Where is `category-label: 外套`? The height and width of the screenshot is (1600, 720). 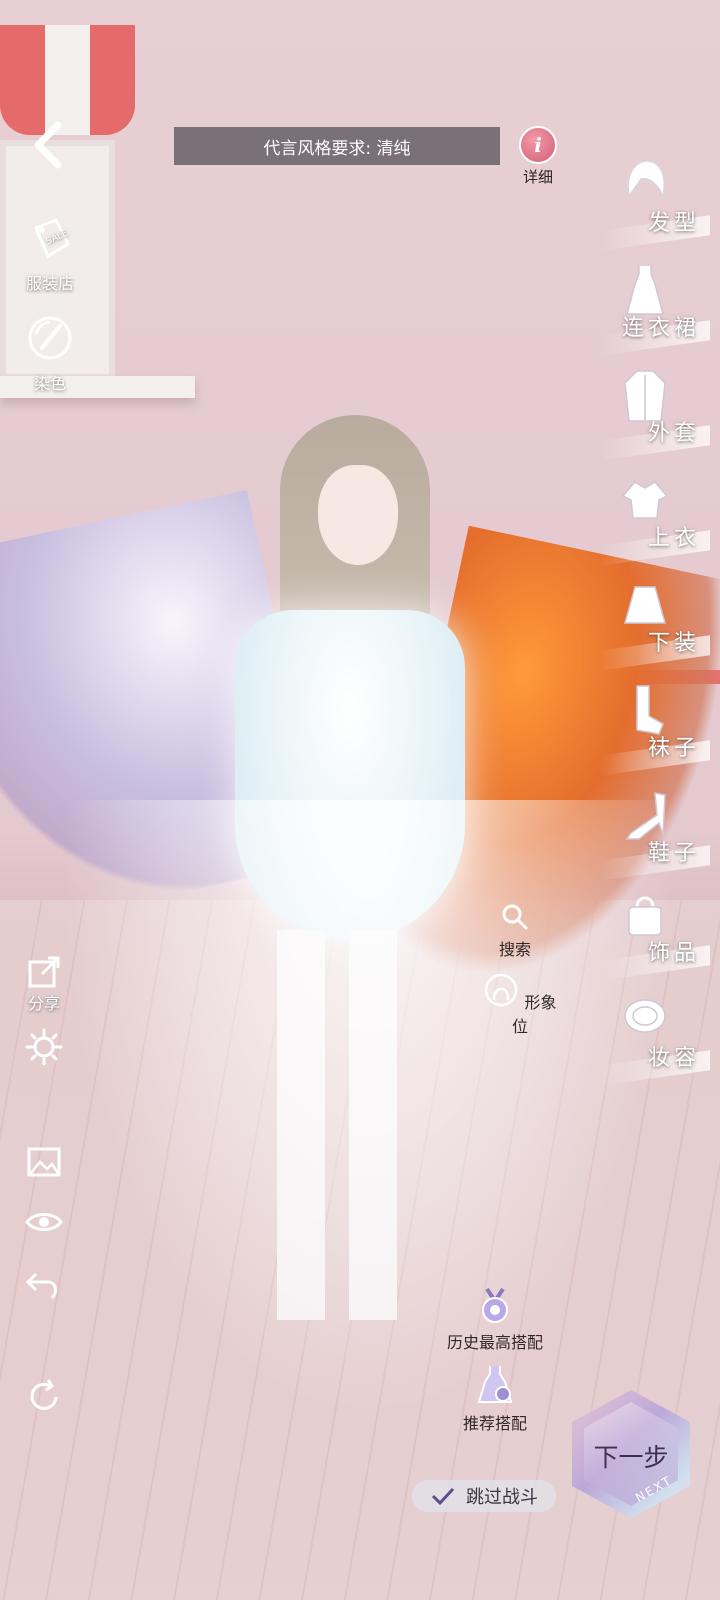
category-label: 外套 is located at coordinates (673, 433).